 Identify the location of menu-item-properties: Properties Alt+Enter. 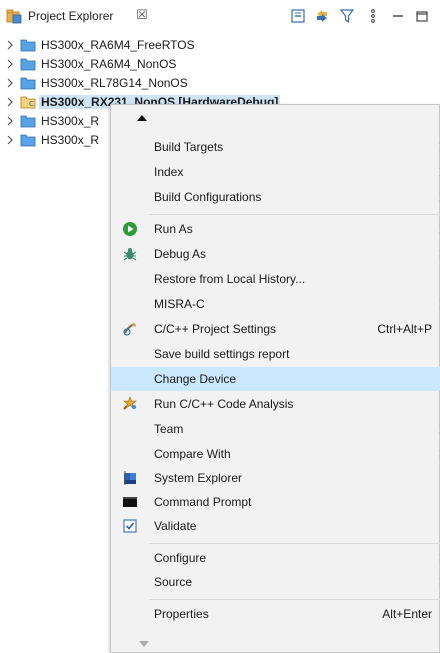
(278, 614).